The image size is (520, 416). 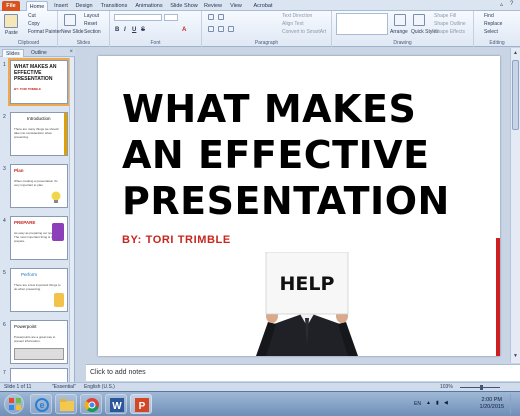 I want to click on scroll-thumb, so click(x=515, y=95).